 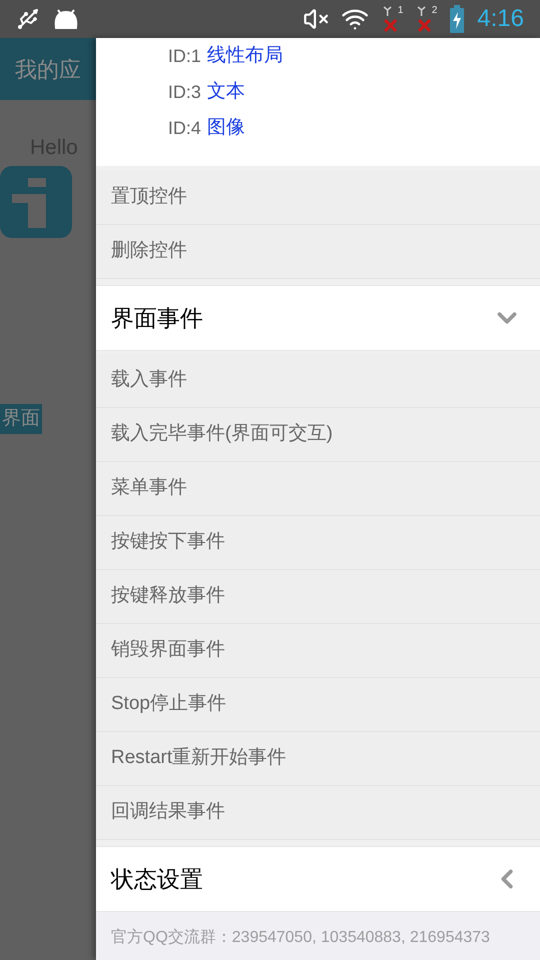 What do you see at coordinates (318, 597) in the screenshot?
I see `menu-item: 按键释放事件` at bounding box center [318, 597].